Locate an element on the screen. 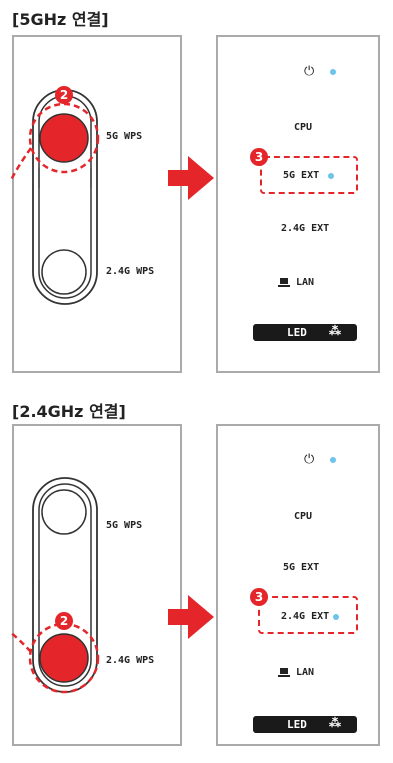 The width and height of the screenshot is (393, 763). led-button: LED ⁂ is located at coordinates (305, 724).